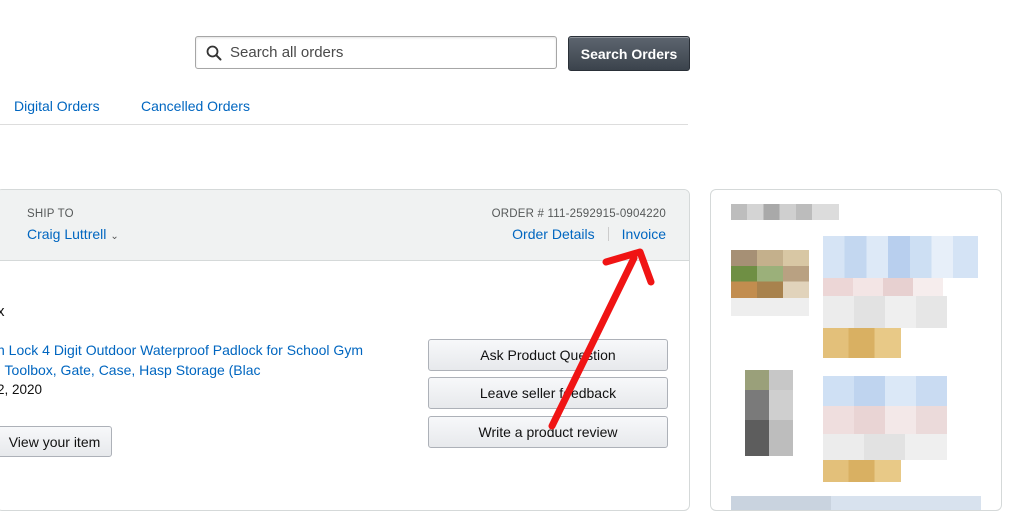 This screenshot has height=511, width=1024. I want to click on order-links: Order Details Invoice, so click(589, 234).